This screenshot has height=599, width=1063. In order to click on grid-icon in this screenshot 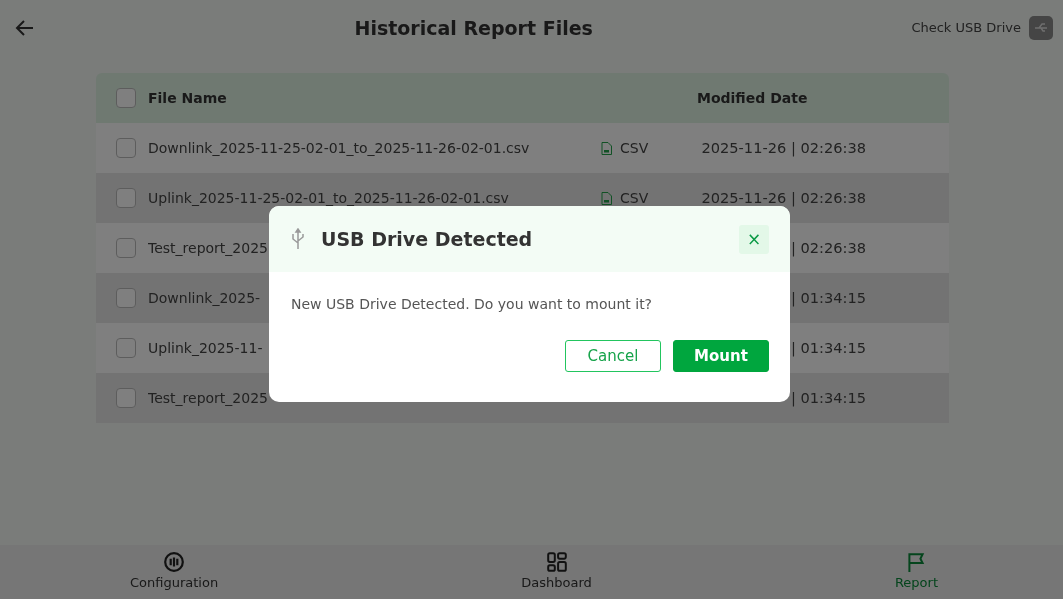, I will do `click(556, 562)`.